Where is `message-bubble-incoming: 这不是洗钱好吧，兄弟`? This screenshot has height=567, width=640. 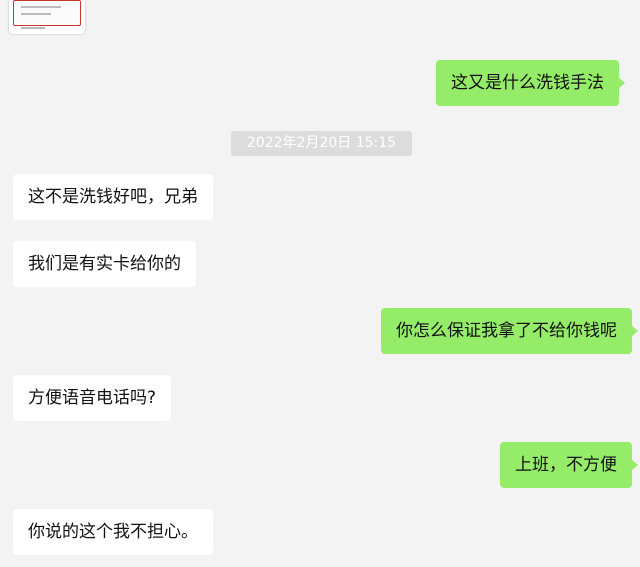
message-bubble-incoming: 这不是洗钱好吧，兄弟 is located at coordinates (113, 197).